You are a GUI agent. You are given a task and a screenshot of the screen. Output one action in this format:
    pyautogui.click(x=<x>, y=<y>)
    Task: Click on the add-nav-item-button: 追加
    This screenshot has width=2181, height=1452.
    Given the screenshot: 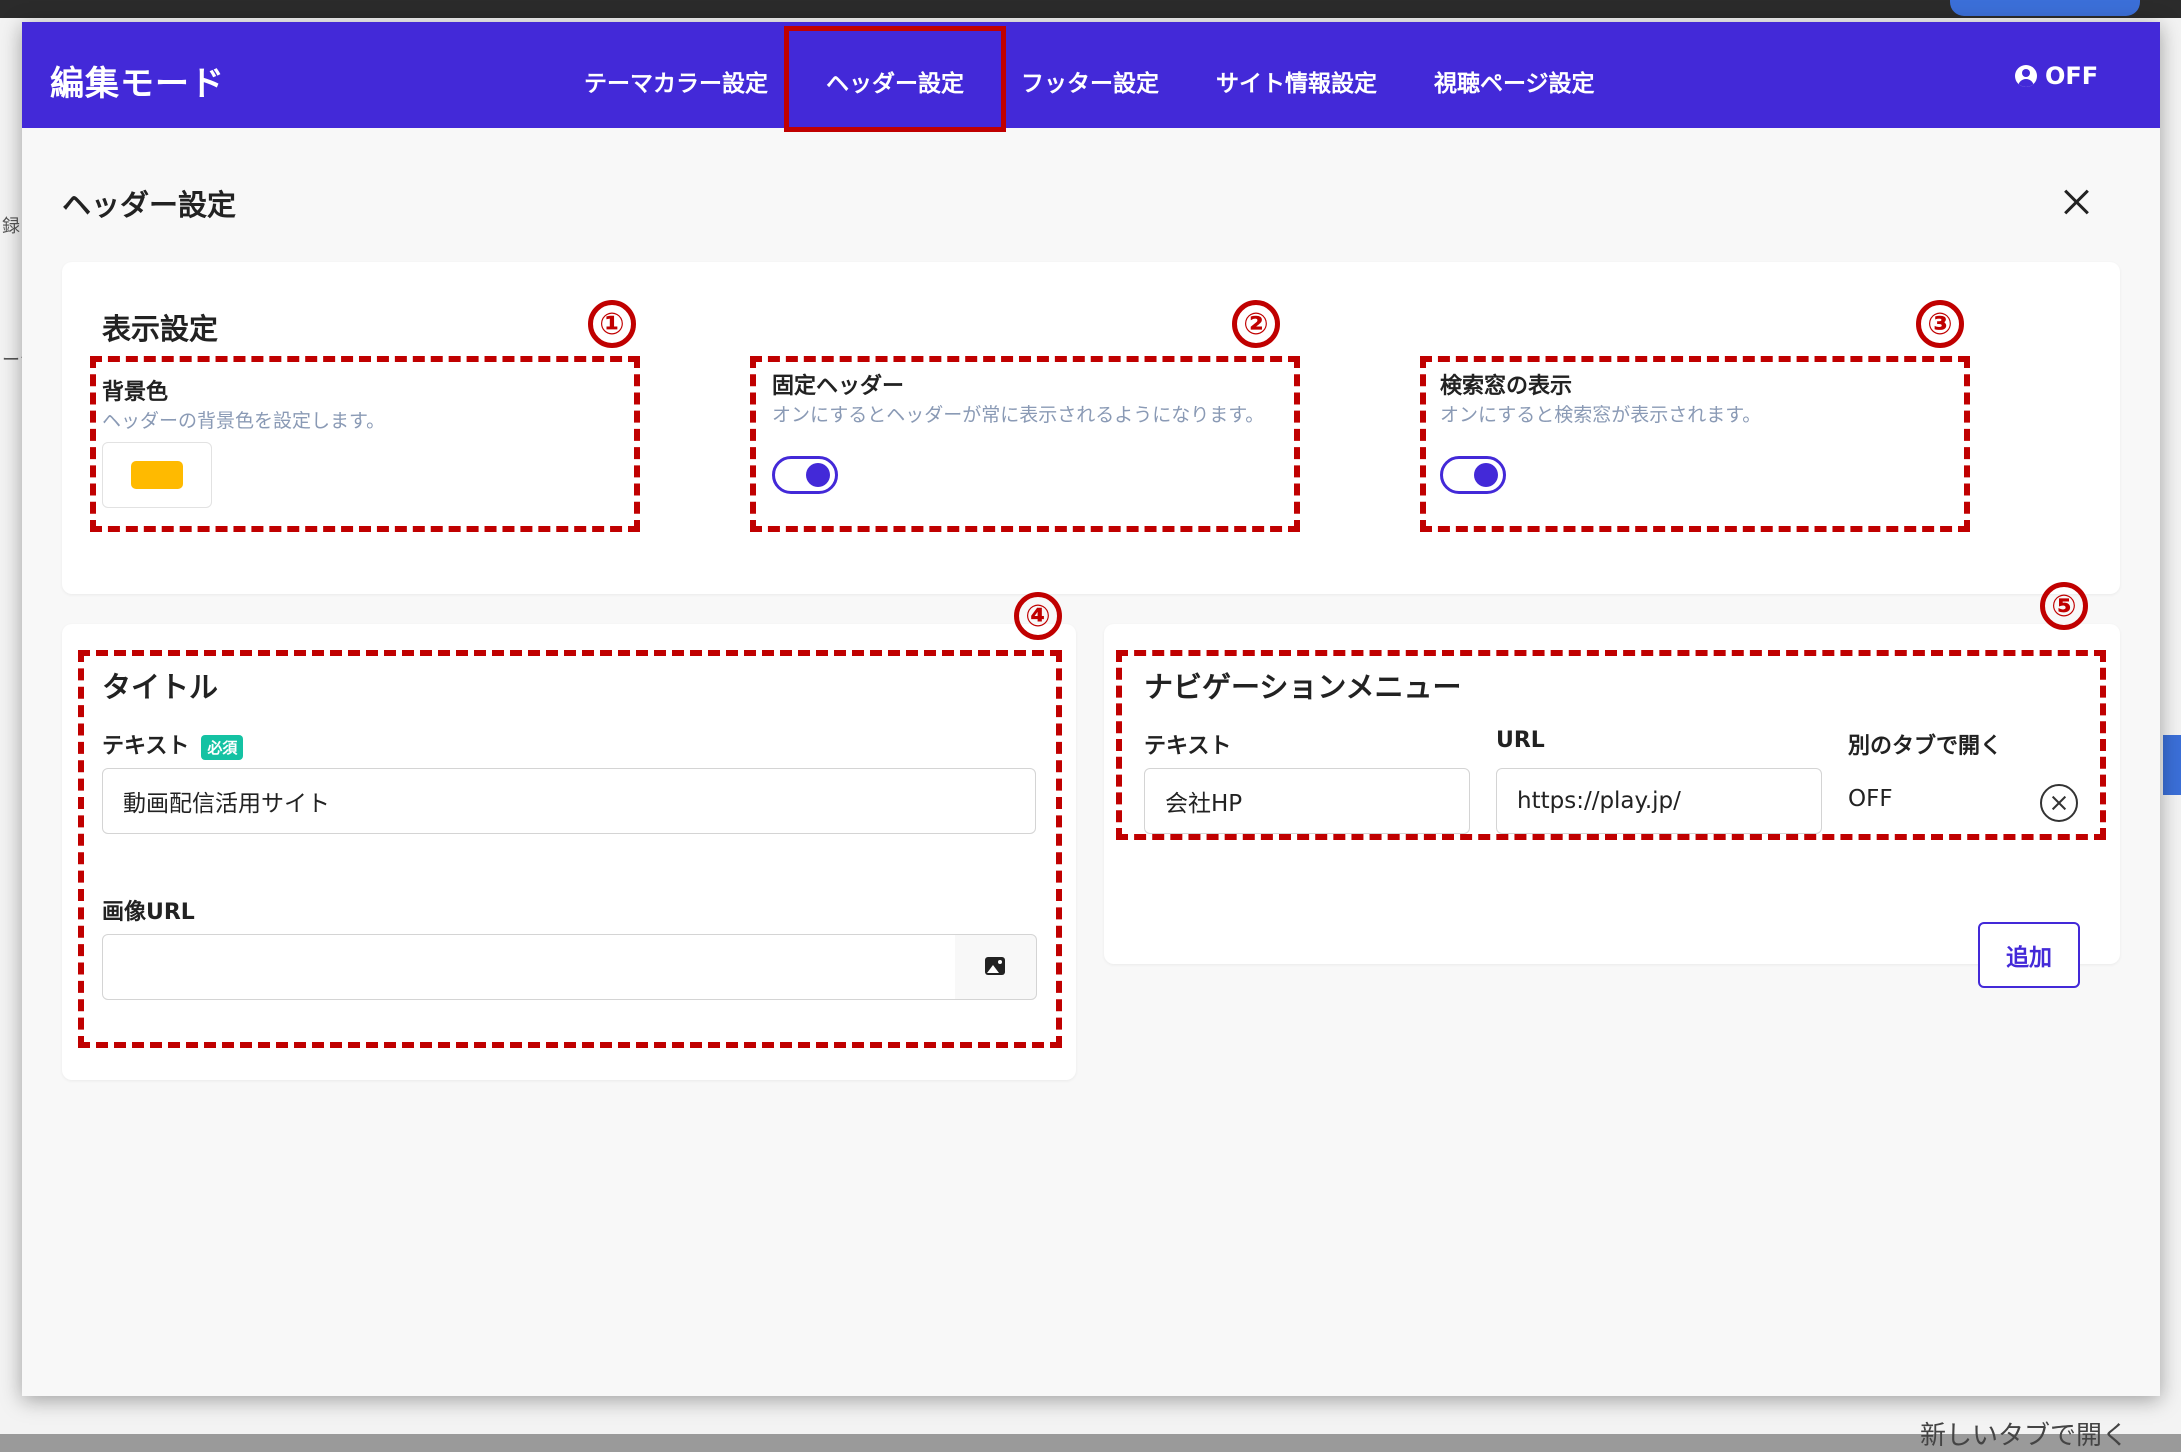 What is the action you would take?
    pyautogui.click(x=2029, y=955)
    